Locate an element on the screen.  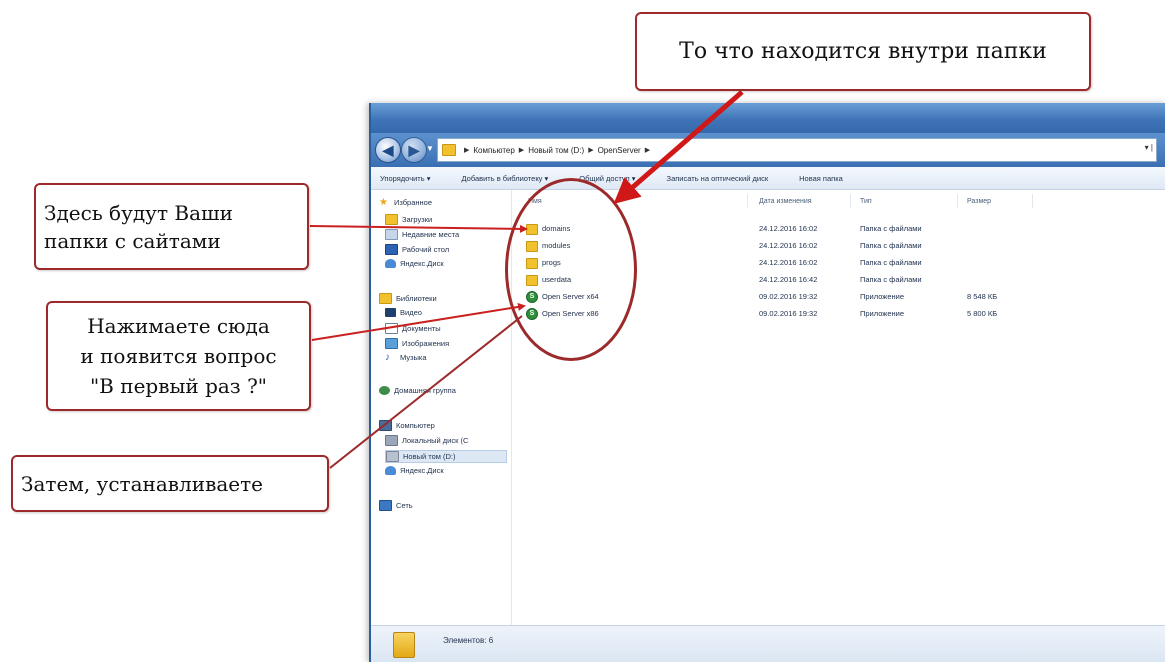
computer-icon is located at coordinates (385, 425).